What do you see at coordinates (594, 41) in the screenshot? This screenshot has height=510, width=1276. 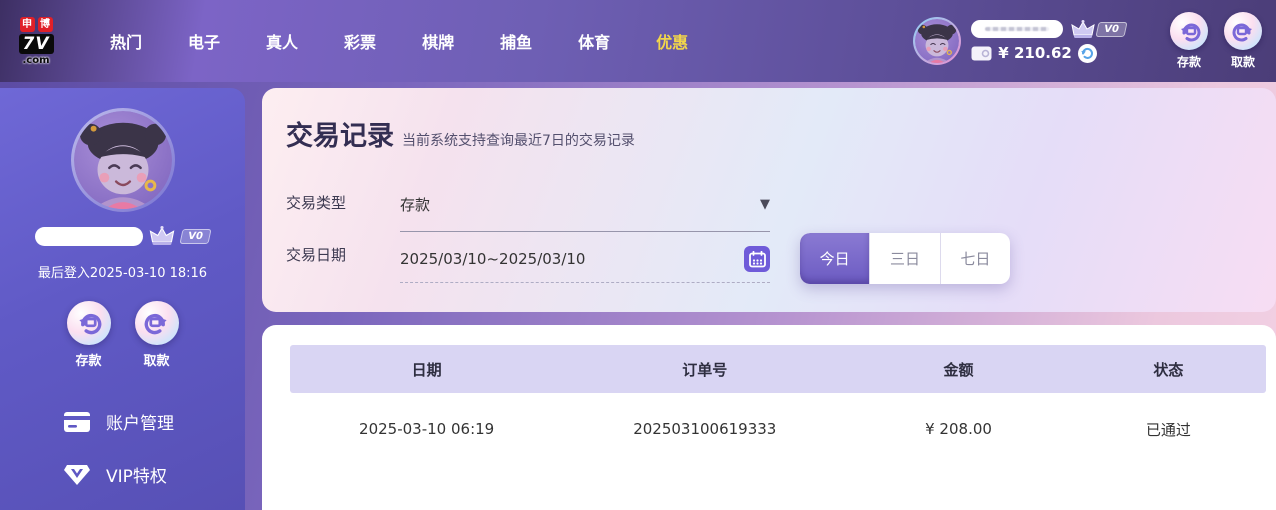 I see `nav-item-sports: 体育` at bounding box center [594, 41].